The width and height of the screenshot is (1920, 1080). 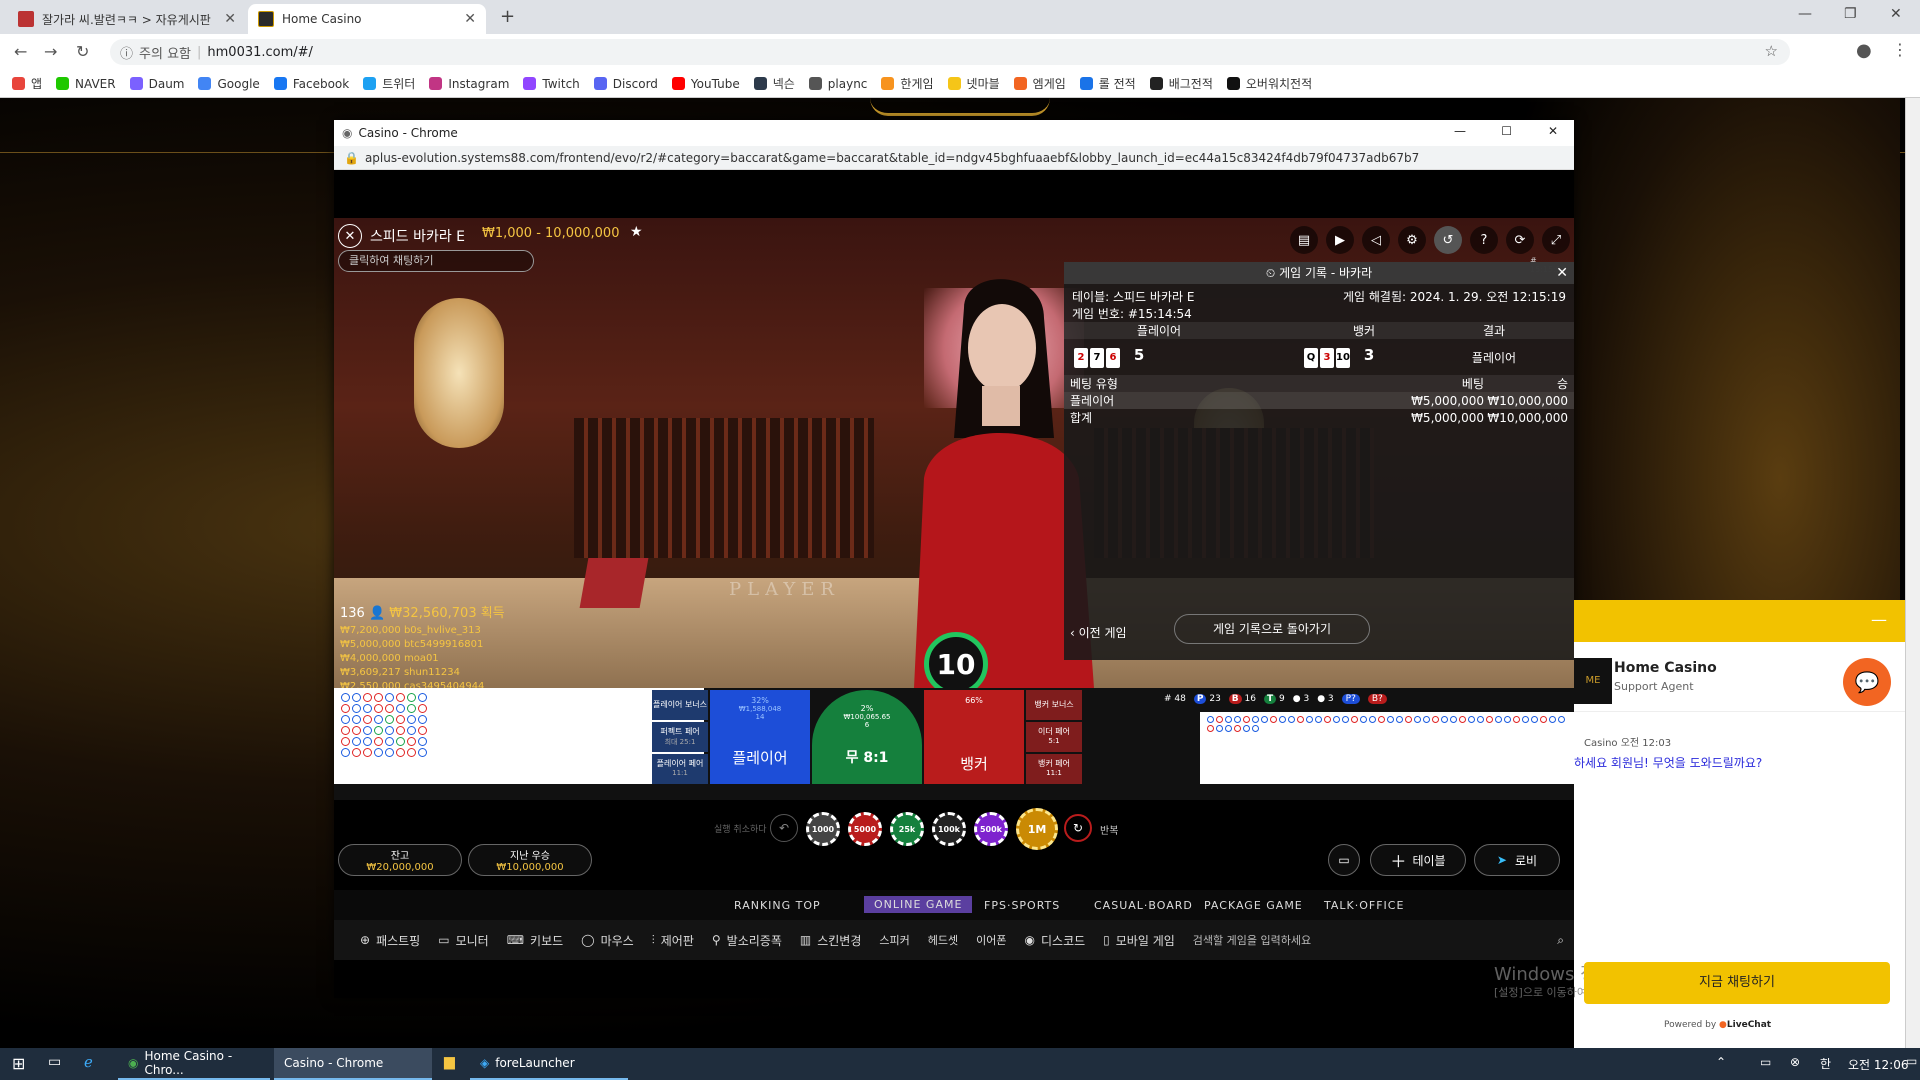 I want to click on site-nav-item: RANKING TOP, so click(x=777, y=905).